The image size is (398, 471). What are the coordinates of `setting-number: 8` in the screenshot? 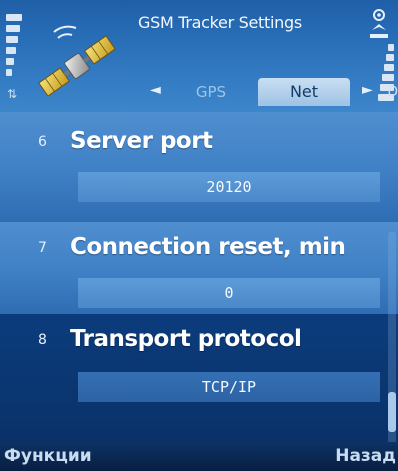 It's located at (42, 340).